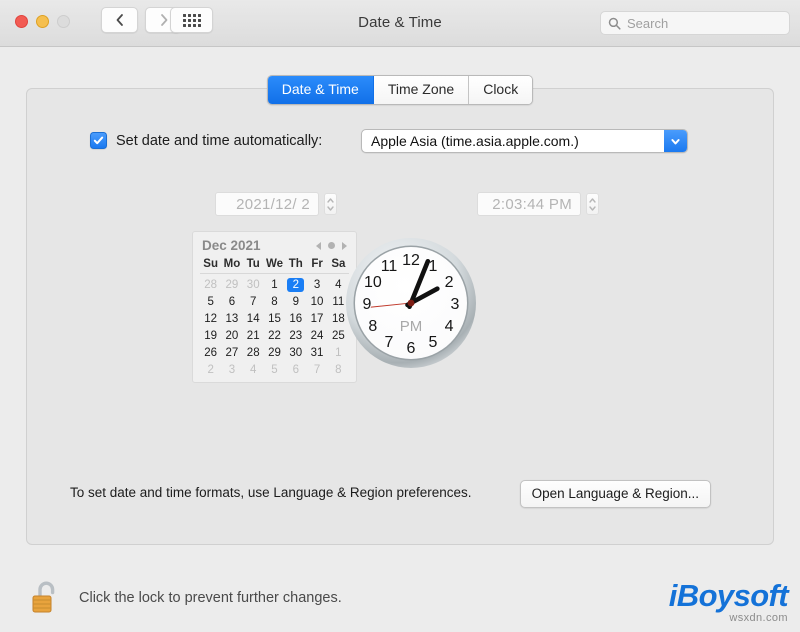  I want to click on calendar-day: 26, so click(210, 352).